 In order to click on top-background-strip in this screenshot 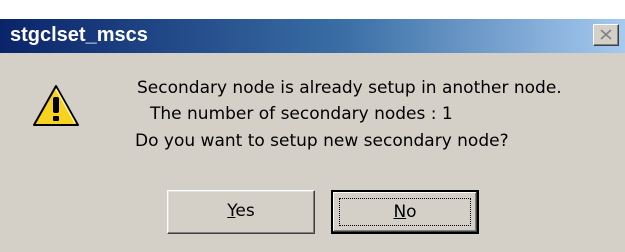, I will do `click(312, 9)`.